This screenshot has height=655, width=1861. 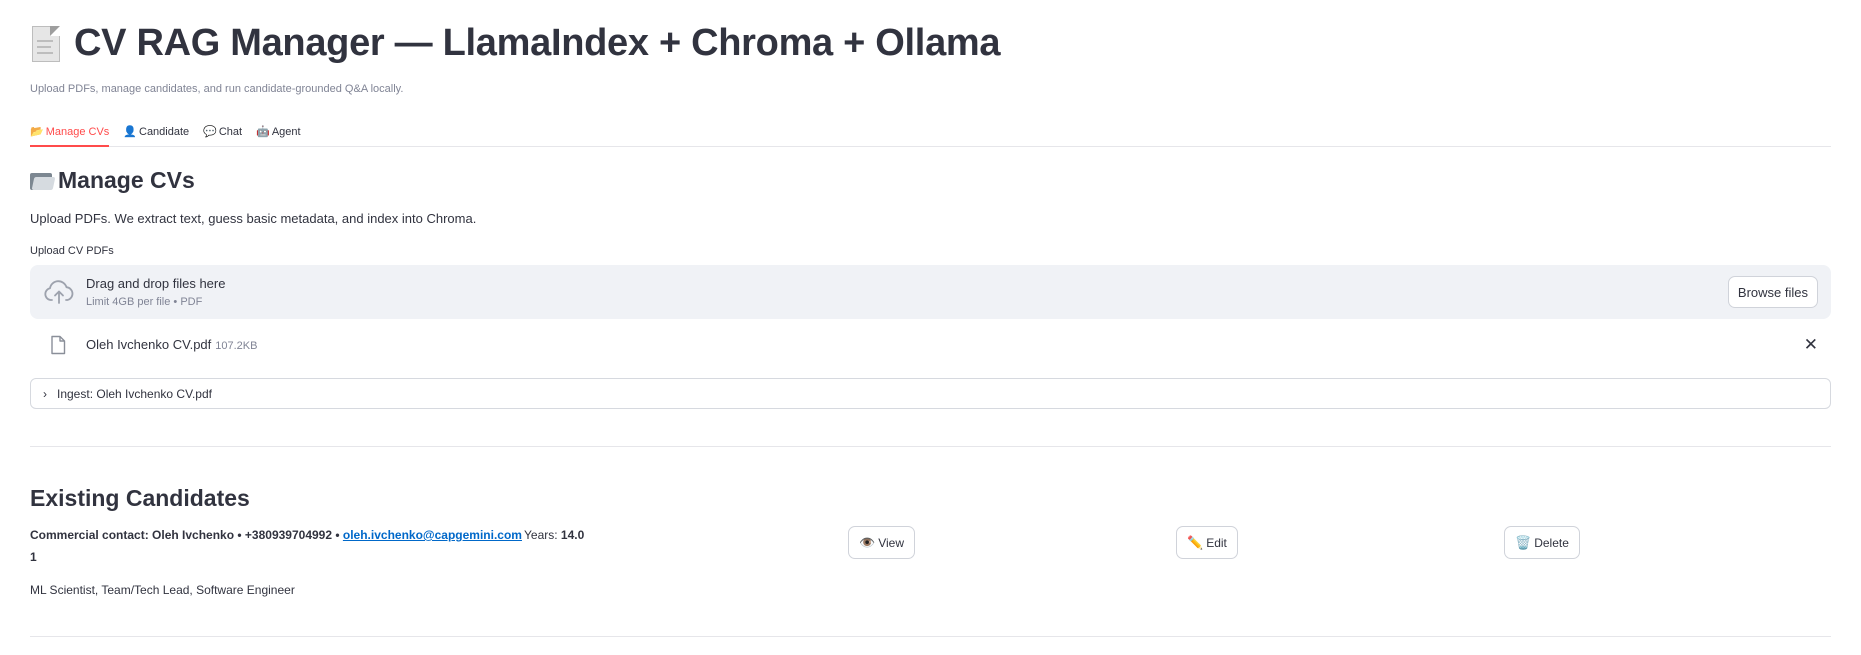 What do you see at coordinates (542, 535) in the screenshot?
I see `years-label: Years:` at bounding box center [542, 535].